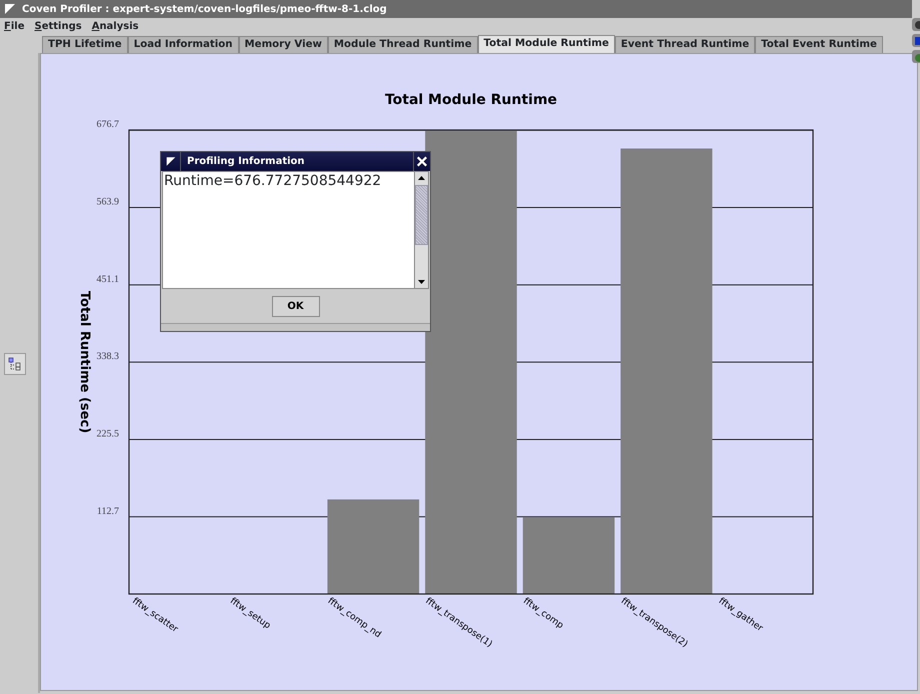  What do you see at coordinates (107, 434) in the screenshot?
I see `y-tick-label: 225.5` at bounding box center [107, 434].